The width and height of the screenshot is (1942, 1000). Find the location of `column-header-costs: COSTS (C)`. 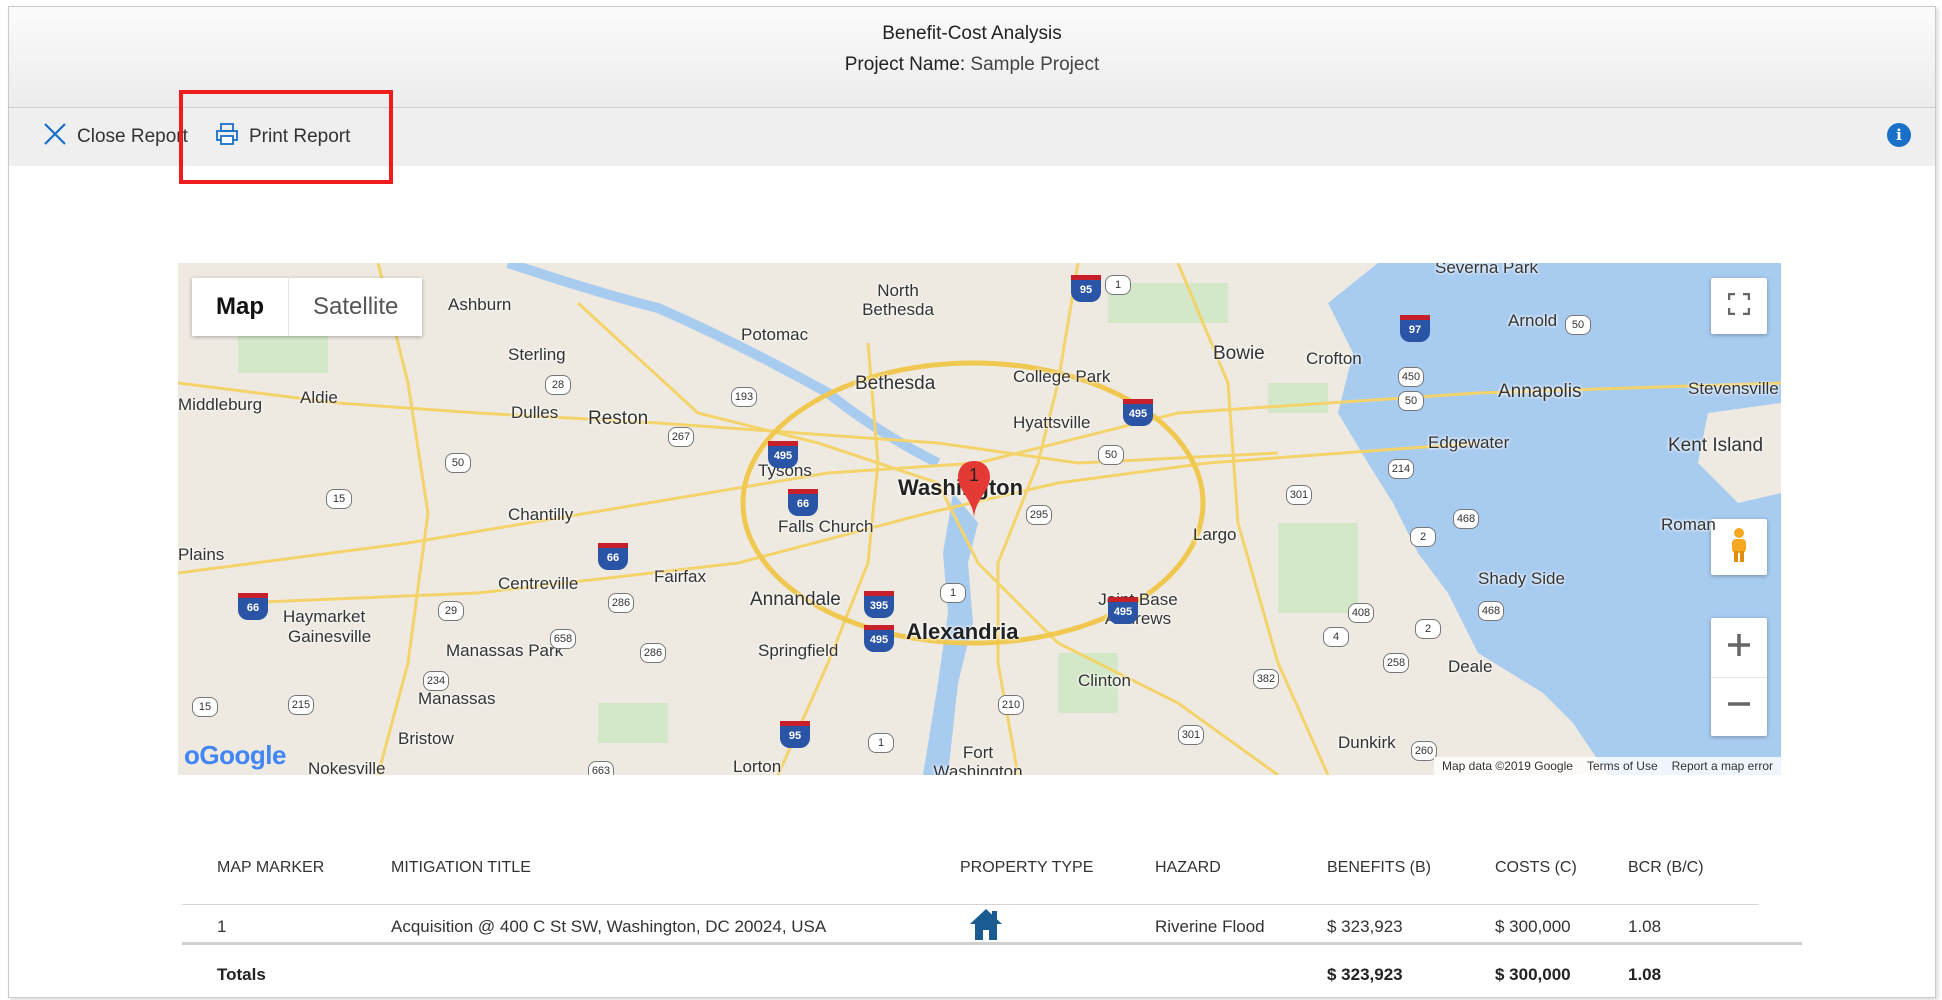

column-header-costs: COSTS (C) is located at coordinates (1536, 867).